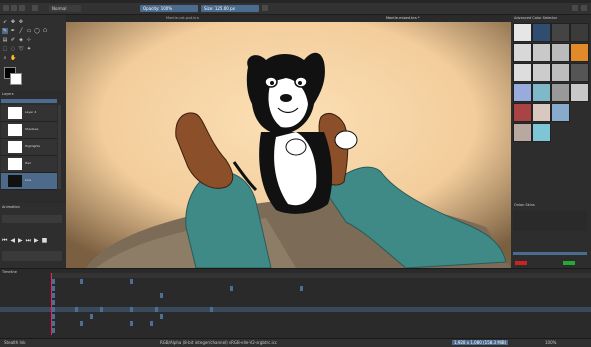 The height and width of the screenshot is (347, 591). I want to click on tab-document-1: Mantle-cat-psd.kra, so click(182, 18).